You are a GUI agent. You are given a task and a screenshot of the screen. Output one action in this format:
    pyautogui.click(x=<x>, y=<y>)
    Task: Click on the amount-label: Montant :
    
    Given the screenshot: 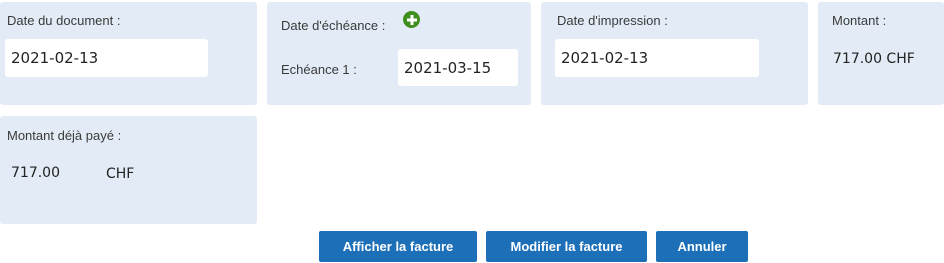 What is the action you would take?
    pyautogui.click(x=859, y=20)
    